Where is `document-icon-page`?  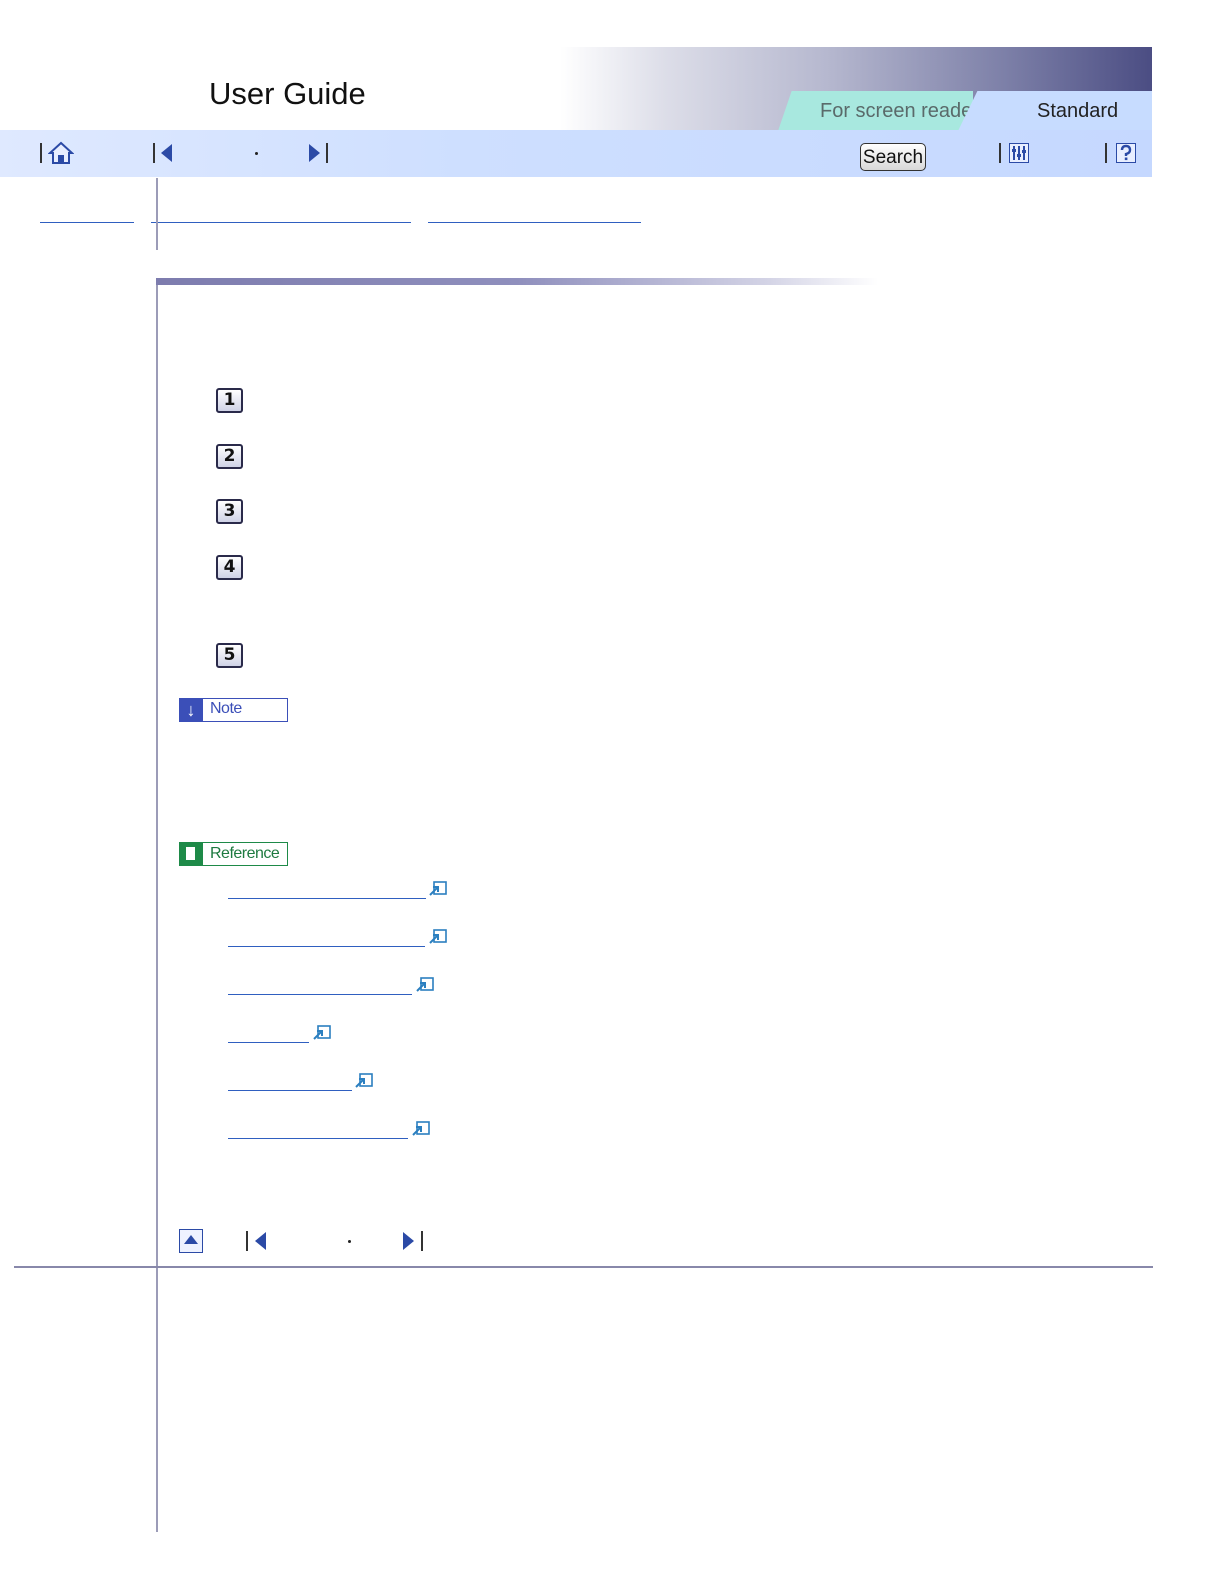 document-icon-page is located at coordinates (190, 853).